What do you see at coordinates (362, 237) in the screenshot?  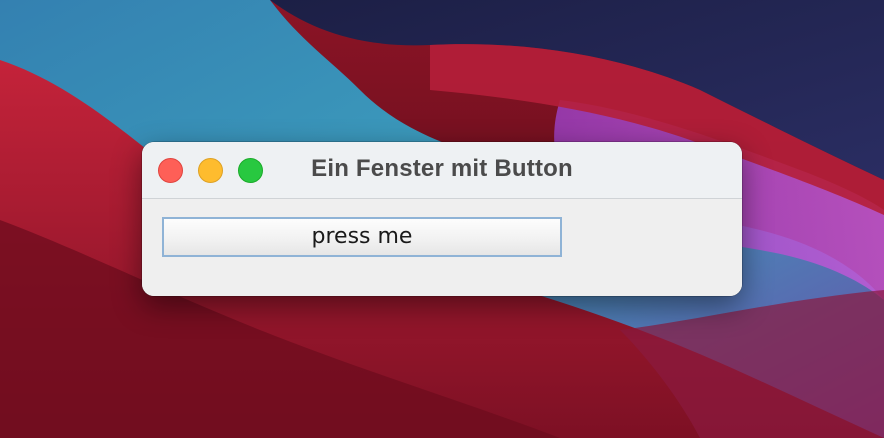 I see `press-me-button: press me` at bounding box center [362, 237].